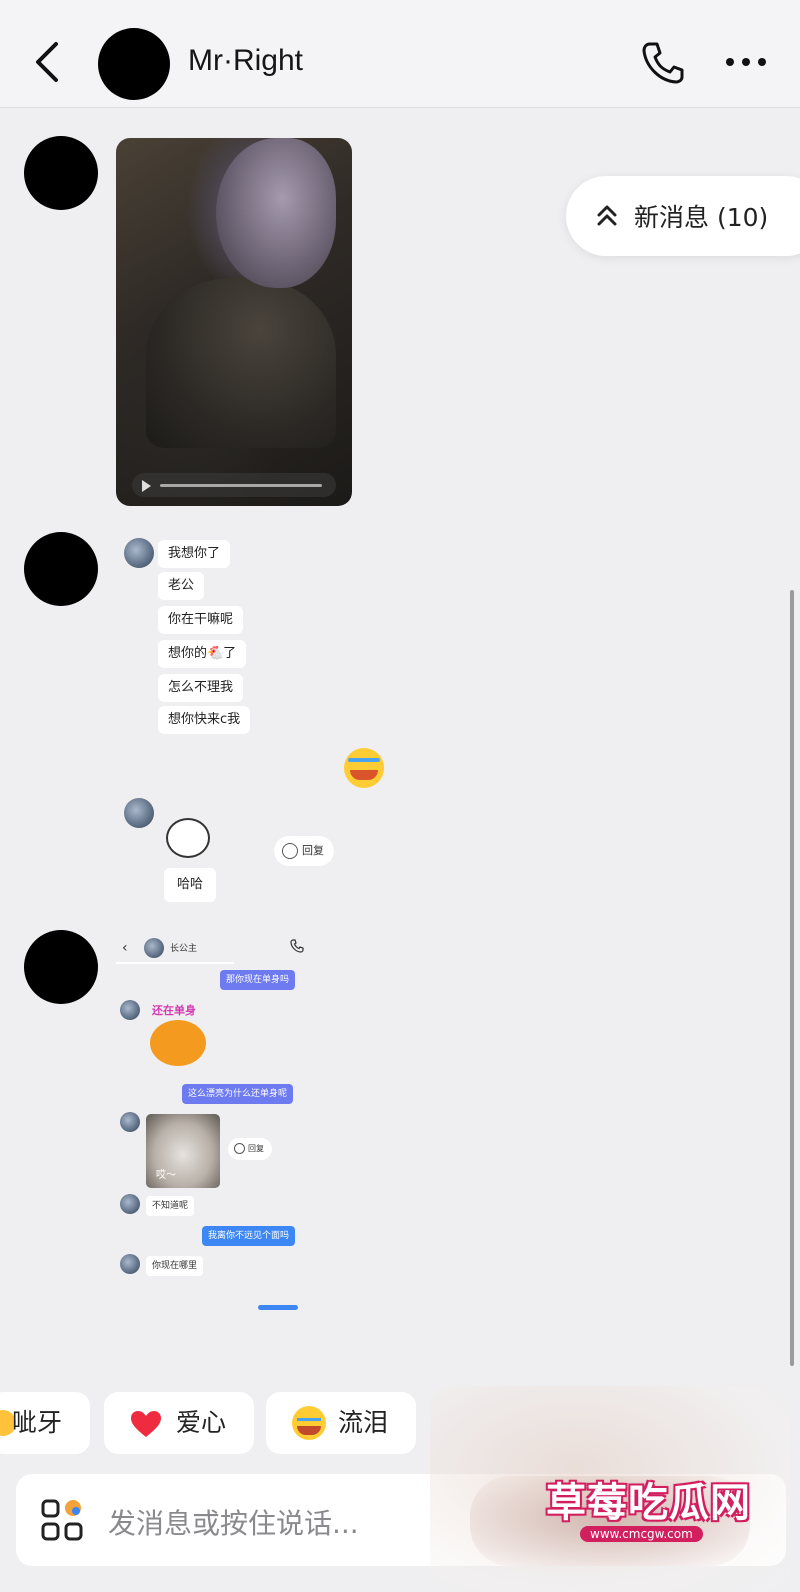 This screenshot has height=1592, width=800. What do you see at coordinates (641, 1534) in the screenshot?
I see `watermark-url: www.cmcgw.com` at bounding box center [641, 1534].